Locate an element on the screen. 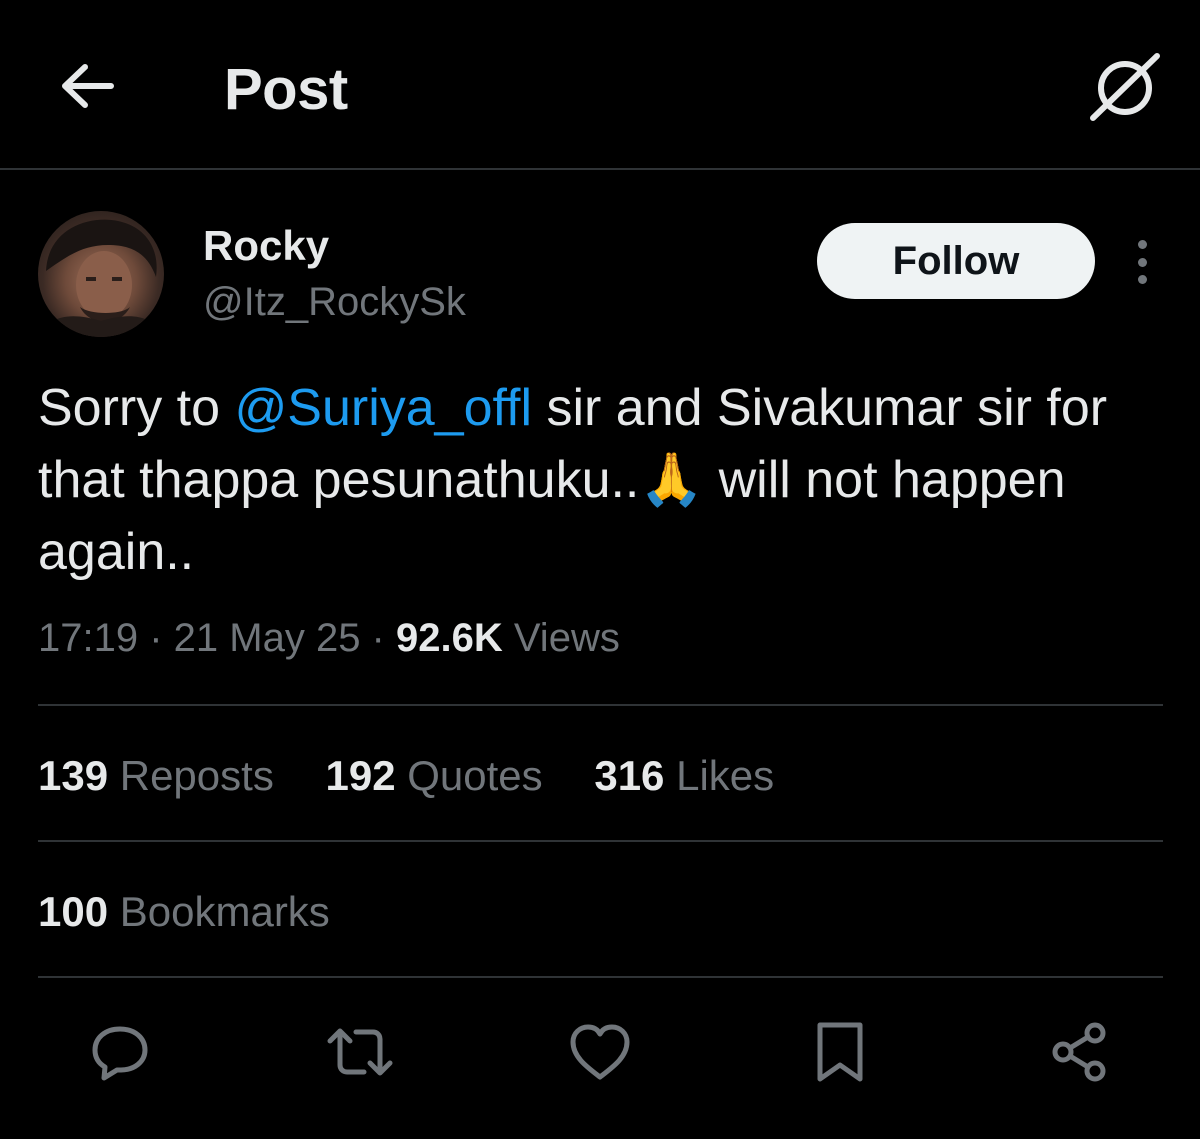 This screenshot has width=1200, height=1139. page-title: Post is located at coordinates (286, 89).